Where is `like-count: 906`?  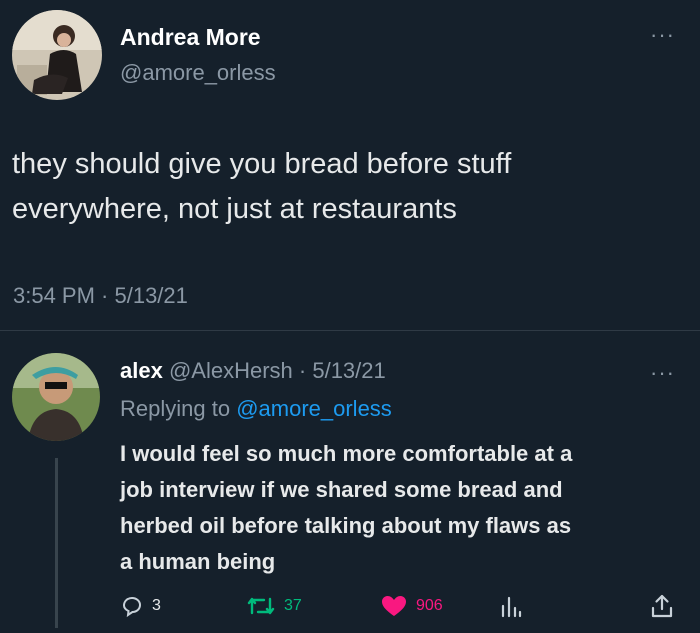 like-count: 906 is located at coordinates (429, 605).